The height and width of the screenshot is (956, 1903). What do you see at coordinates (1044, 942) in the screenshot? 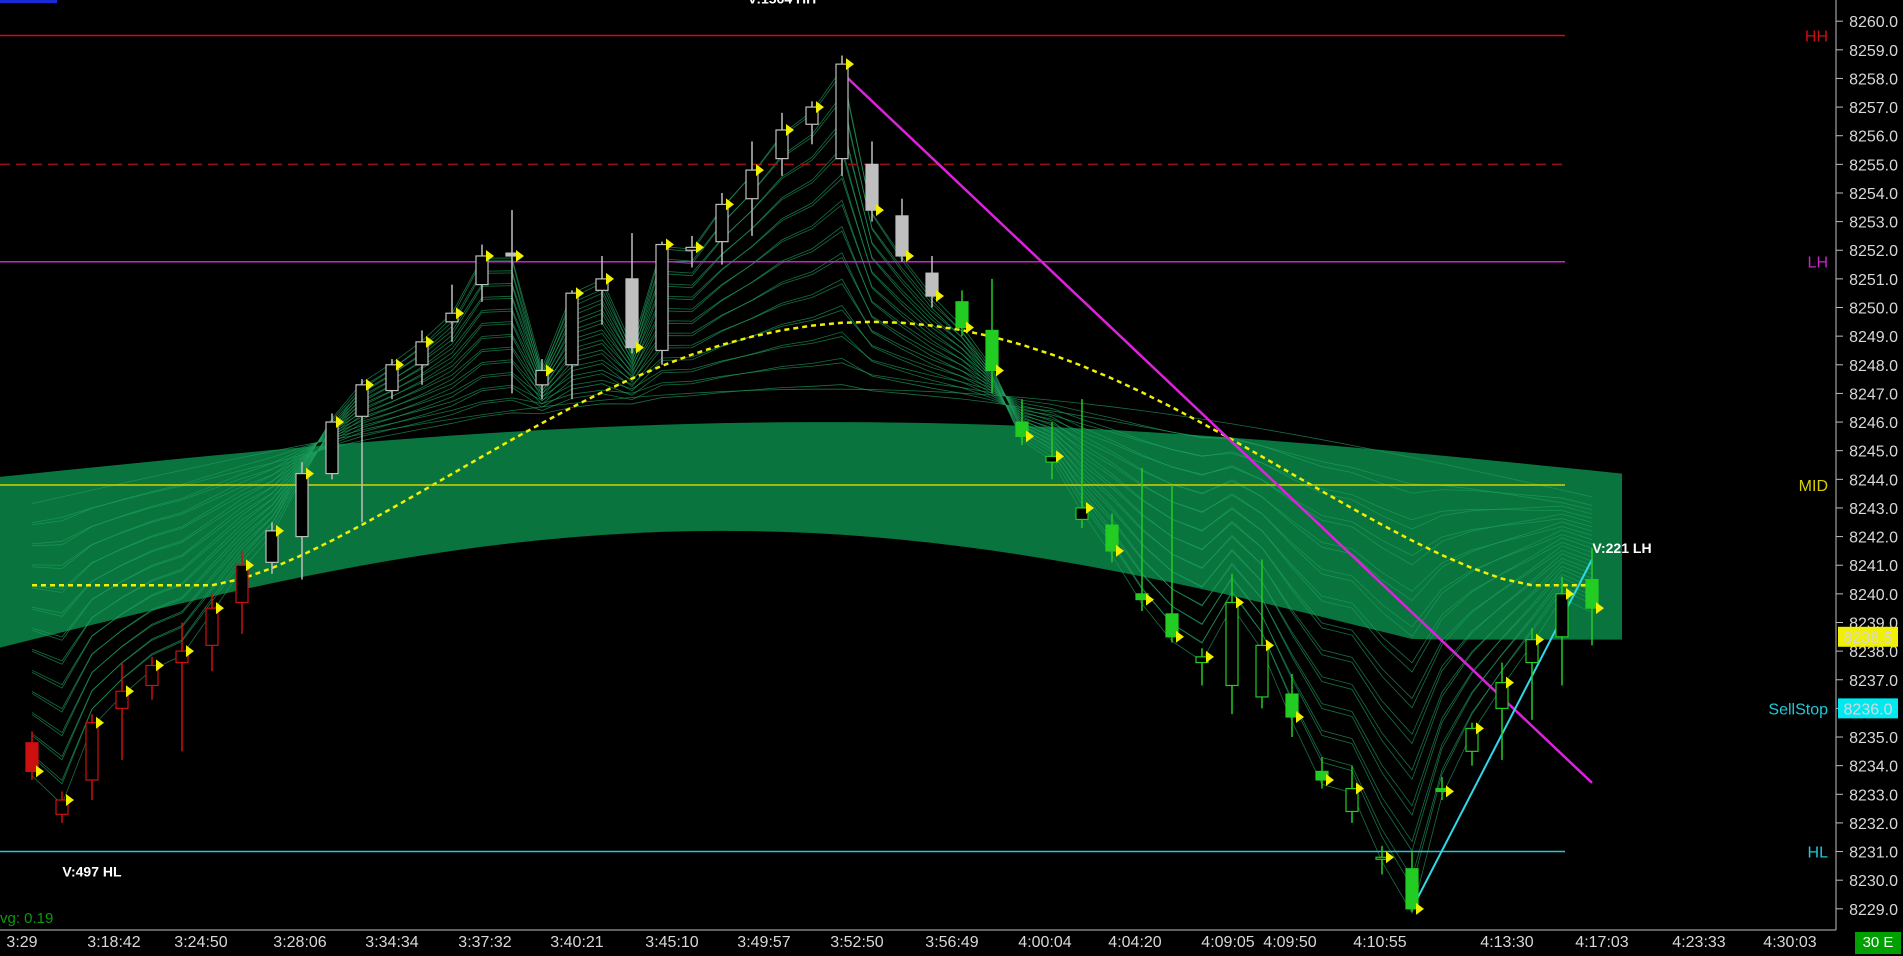
I see `x-tick-label: 4:00:04` at bounding box center [1044, 942].